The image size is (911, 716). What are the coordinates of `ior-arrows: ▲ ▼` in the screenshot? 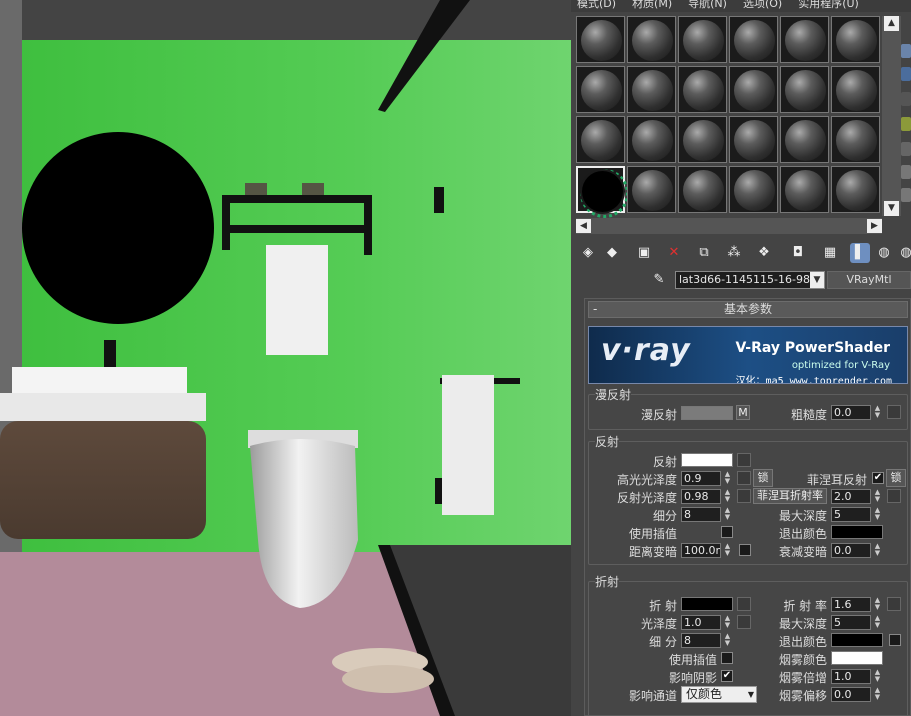 It's located at (877, 604).